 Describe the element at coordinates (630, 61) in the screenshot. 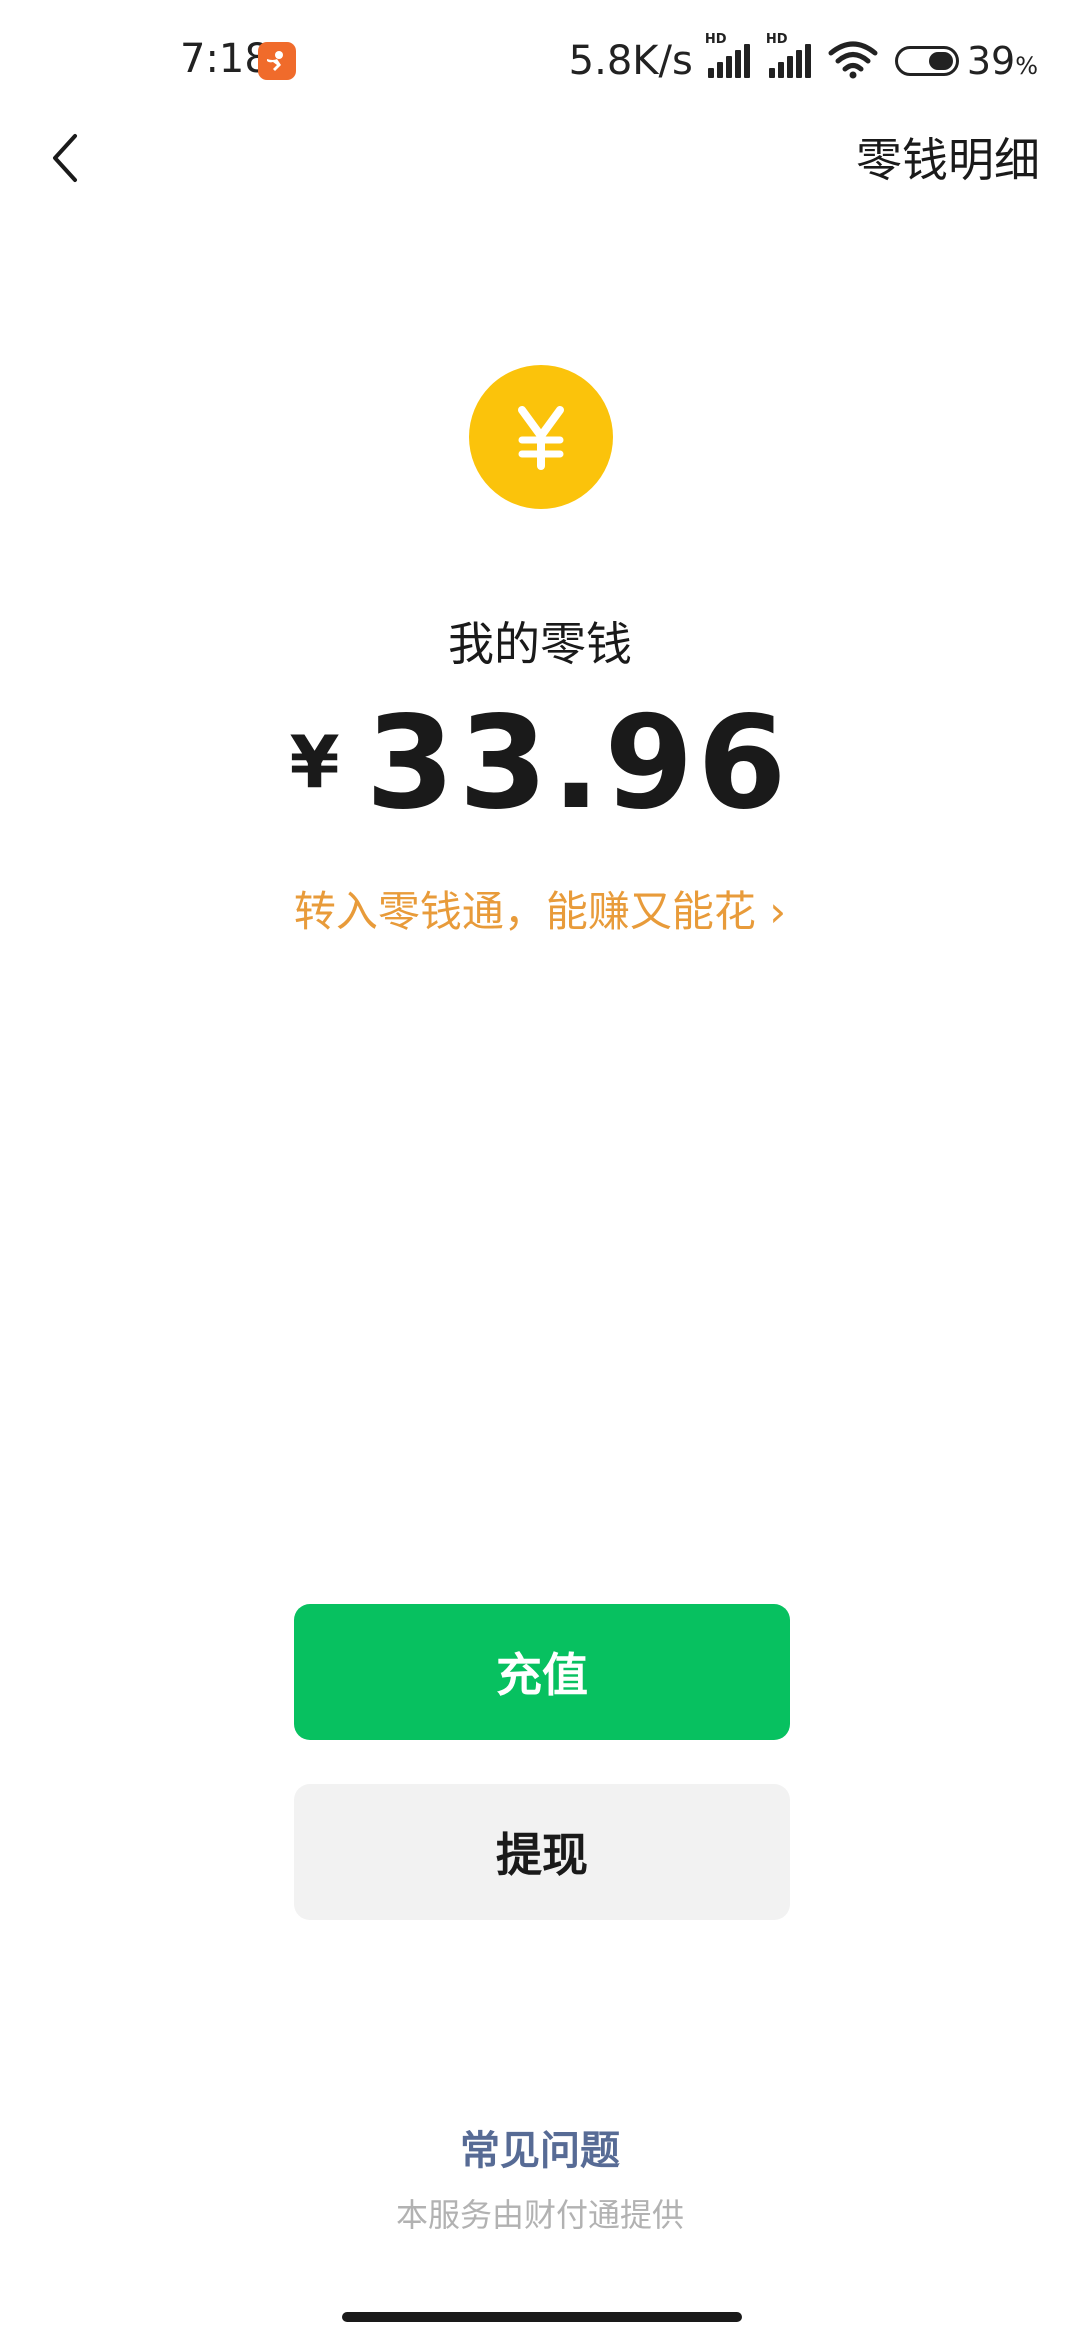

I see `network-speed: 5.8K/s` at that location.